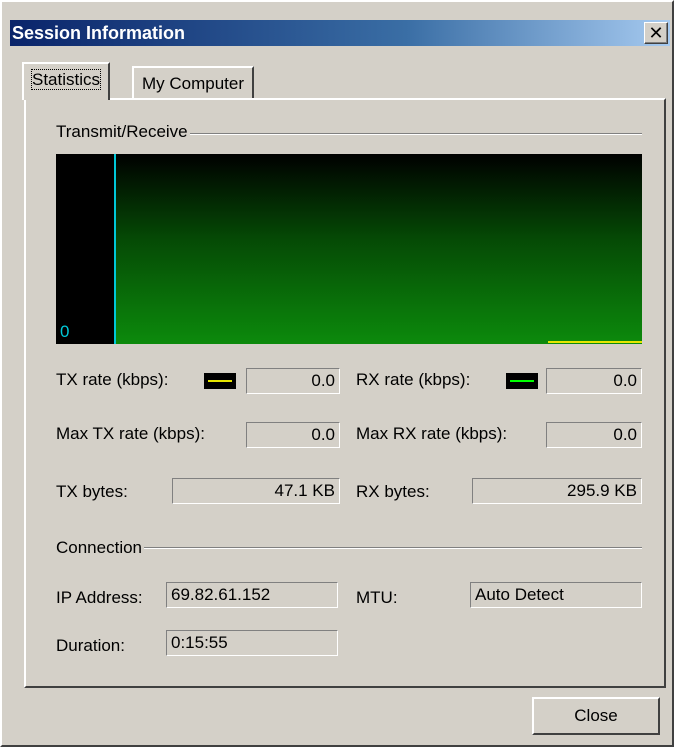  I want to click on tab-statistics-label: Statistics, so click(66, 79).